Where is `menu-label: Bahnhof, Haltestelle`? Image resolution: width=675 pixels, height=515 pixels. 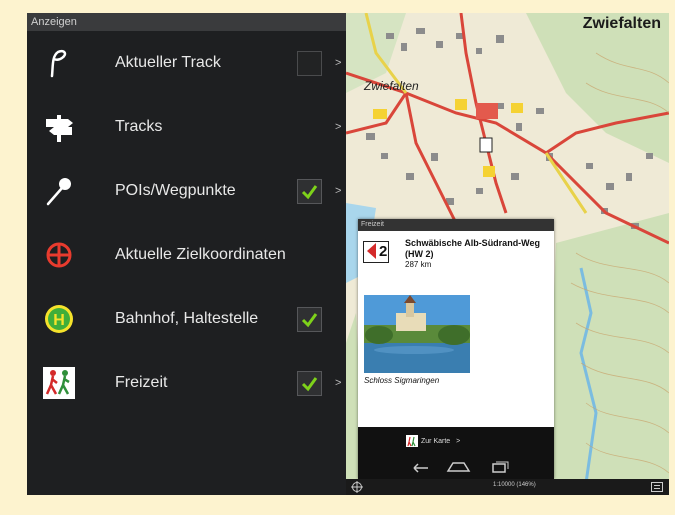 menu-label: Bahnhof, Haltestelle is located at coordinates (187, 318).